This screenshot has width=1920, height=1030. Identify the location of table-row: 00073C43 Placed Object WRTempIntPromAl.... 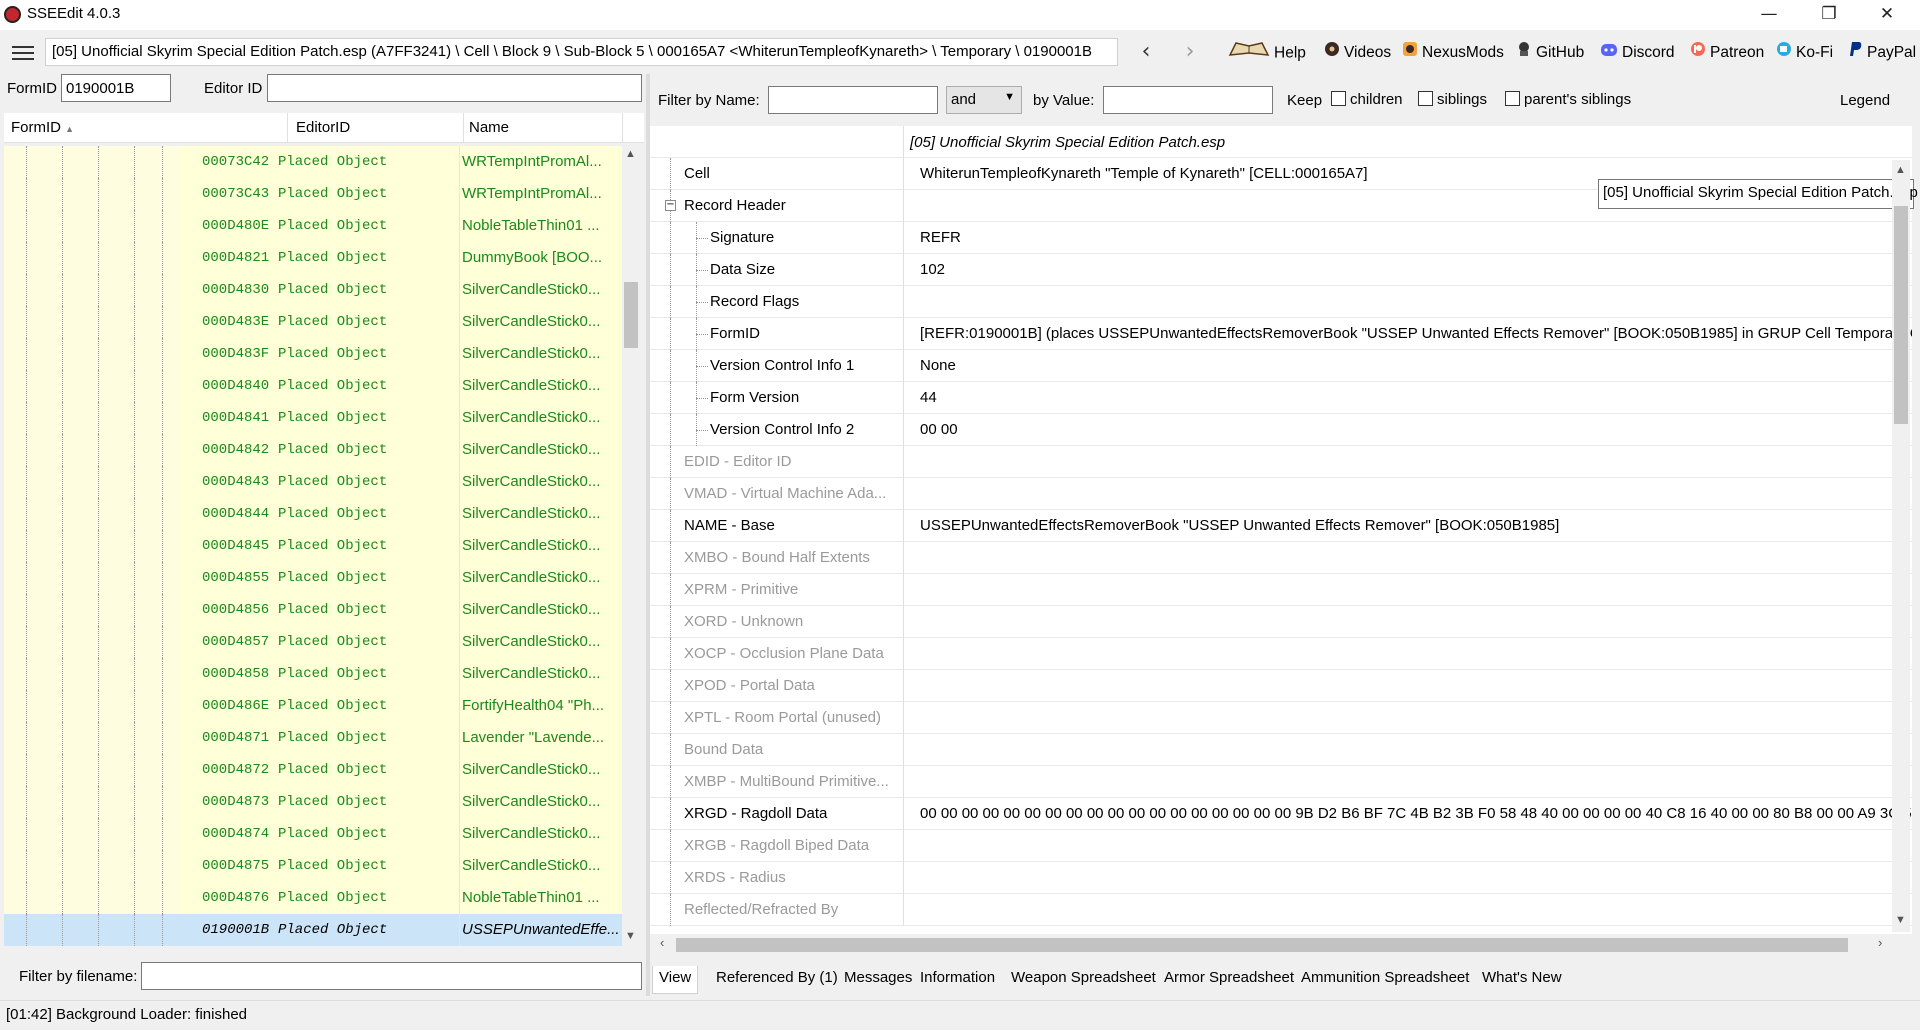
(315, 194).